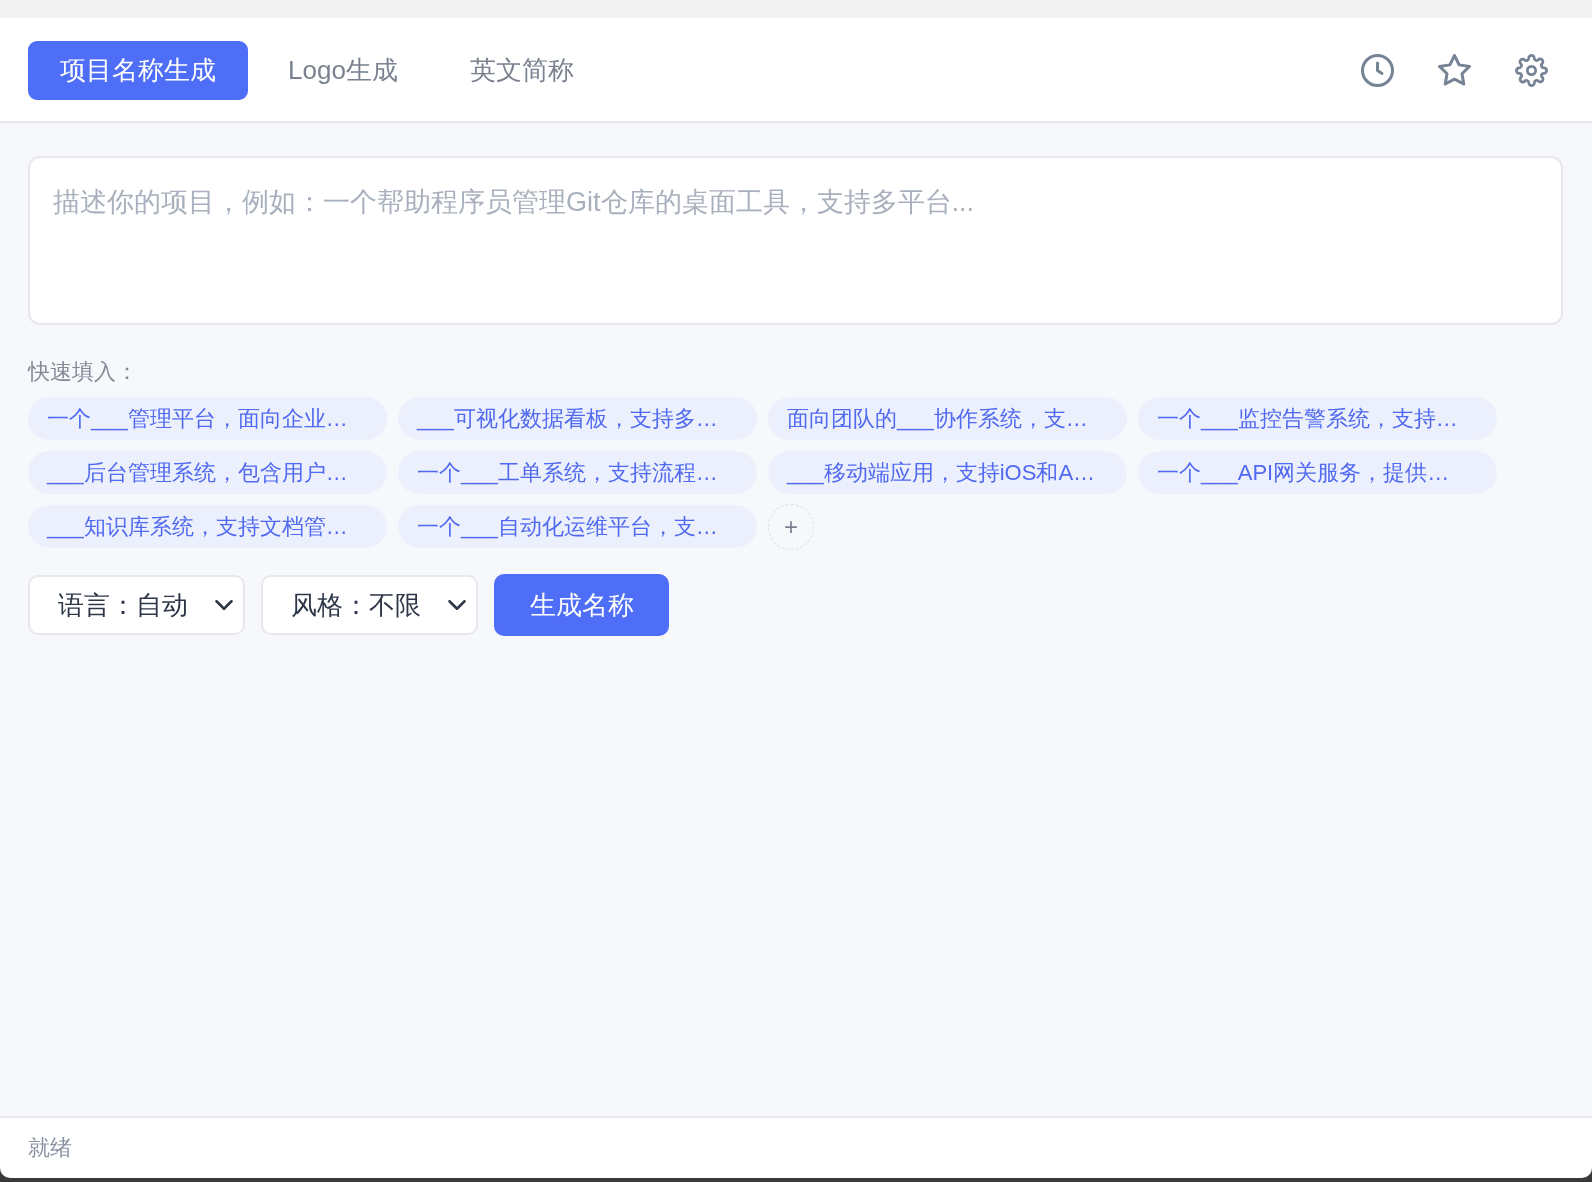 This screenshot has height=1182, width=1592. Describe the element at coordinates (581, 605) in the screenshot. I see `generate-button: 生成名称` at that location.